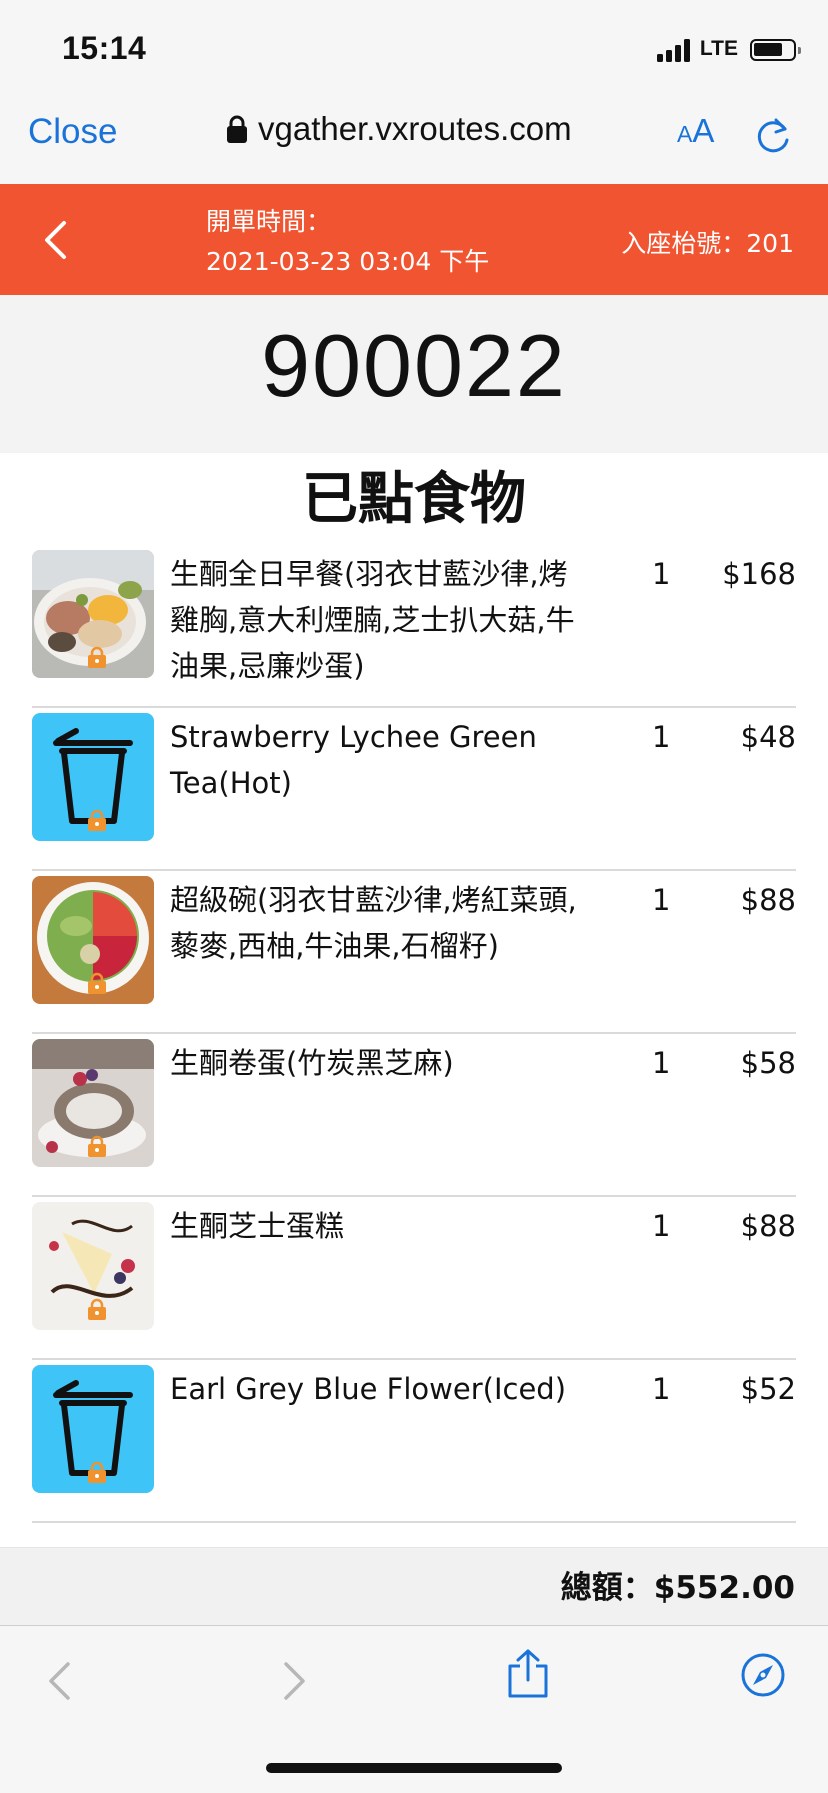  I want to click on home-indicator, so click(414, 1768).